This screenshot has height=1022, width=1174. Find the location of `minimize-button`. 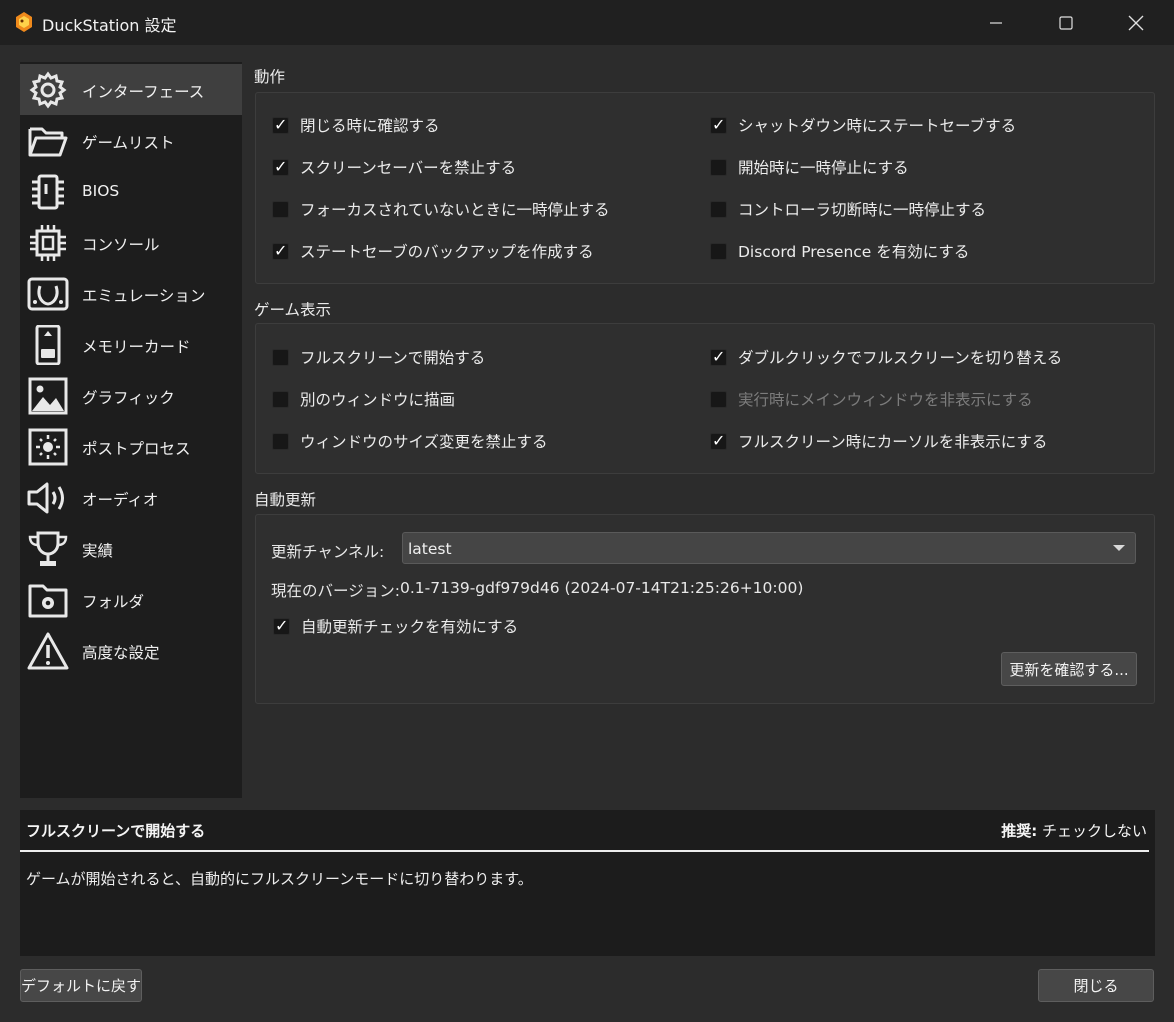

minimize-button is located at coordinates (996, 22).